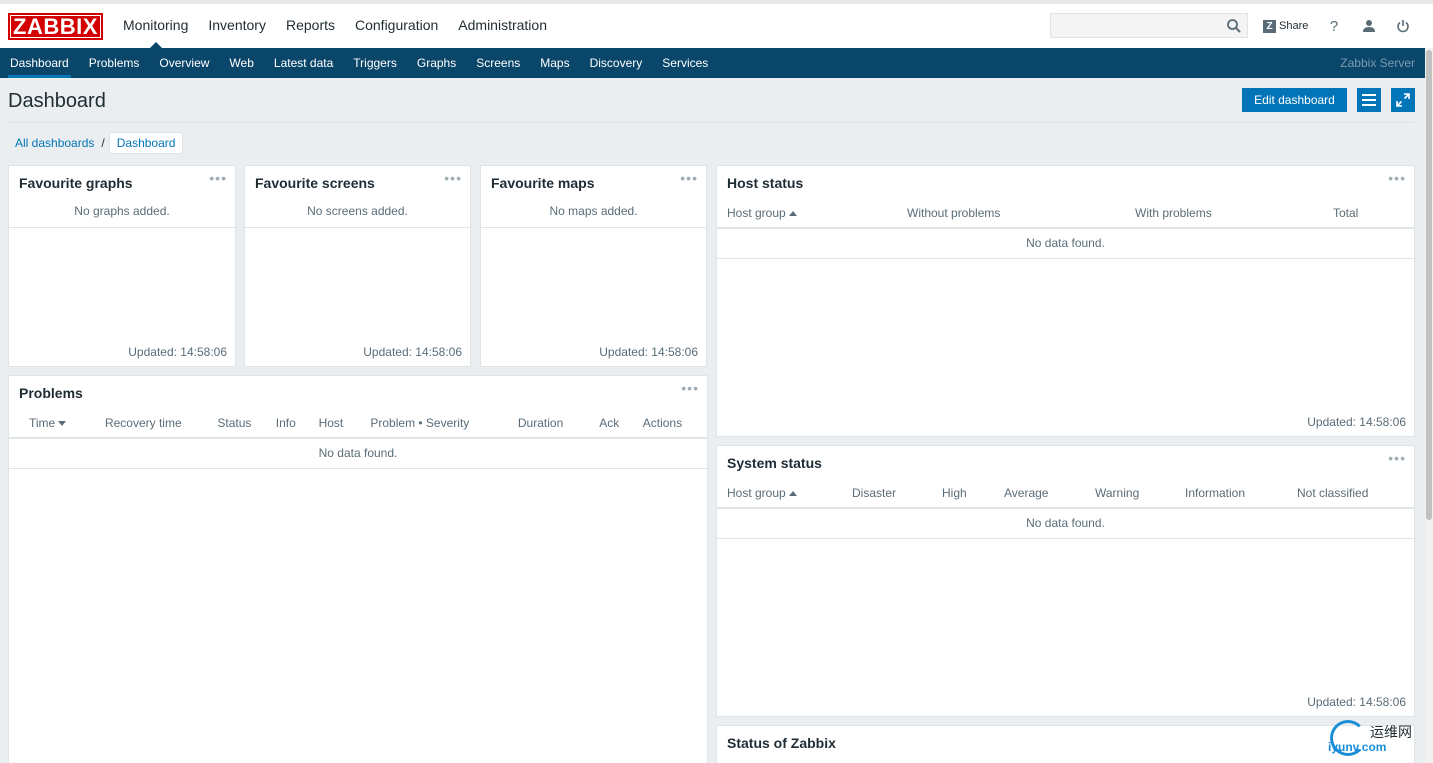  I want to click on empty-message: No screens added., so click(357, 213).